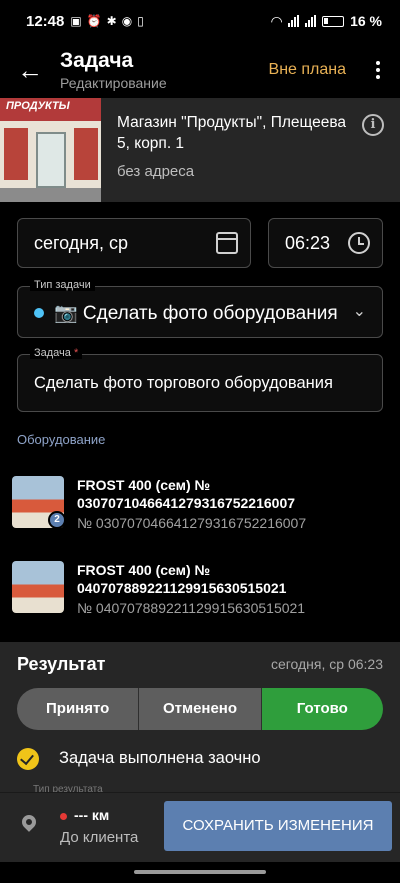  I want to click on time-field: 06:23, so click(325, 243).